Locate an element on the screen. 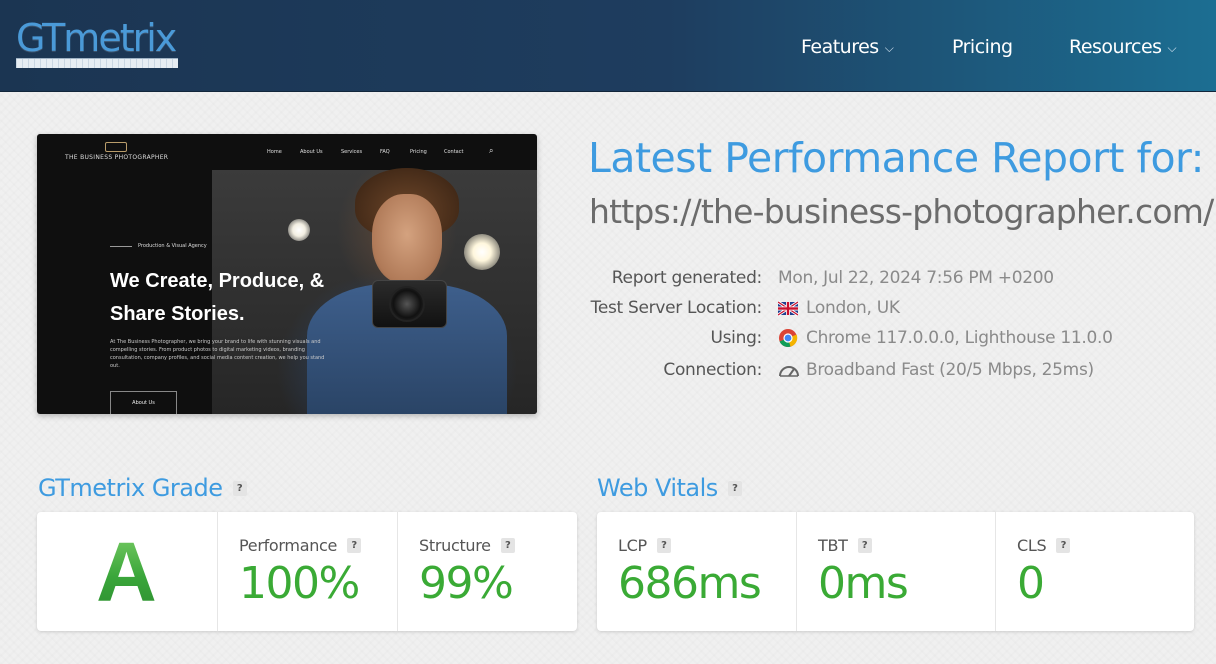  structure-label: Structure ? is located at coordinates (467, 545).